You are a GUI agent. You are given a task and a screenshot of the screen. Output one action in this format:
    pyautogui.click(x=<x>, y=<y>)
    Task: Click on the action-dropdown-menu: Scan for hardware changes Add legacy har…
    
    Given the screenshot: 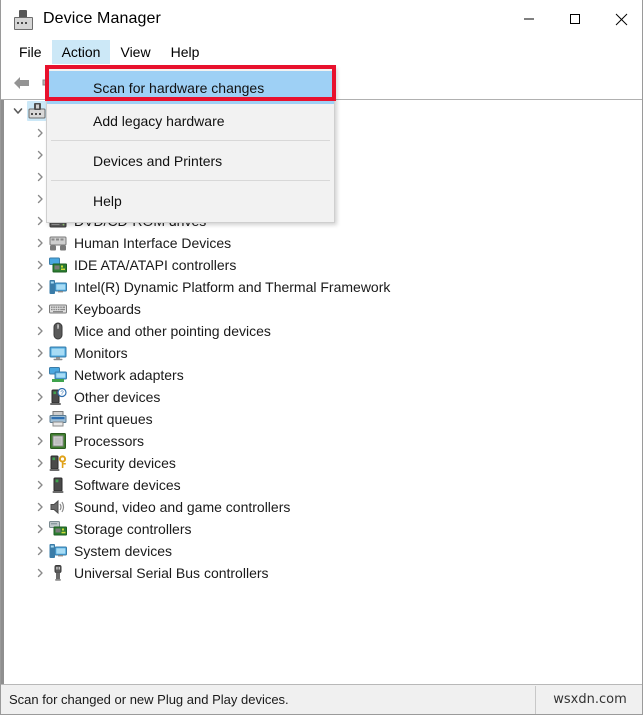 What is the action you would take?
    pyautogui.click(x=190, y=144)
    